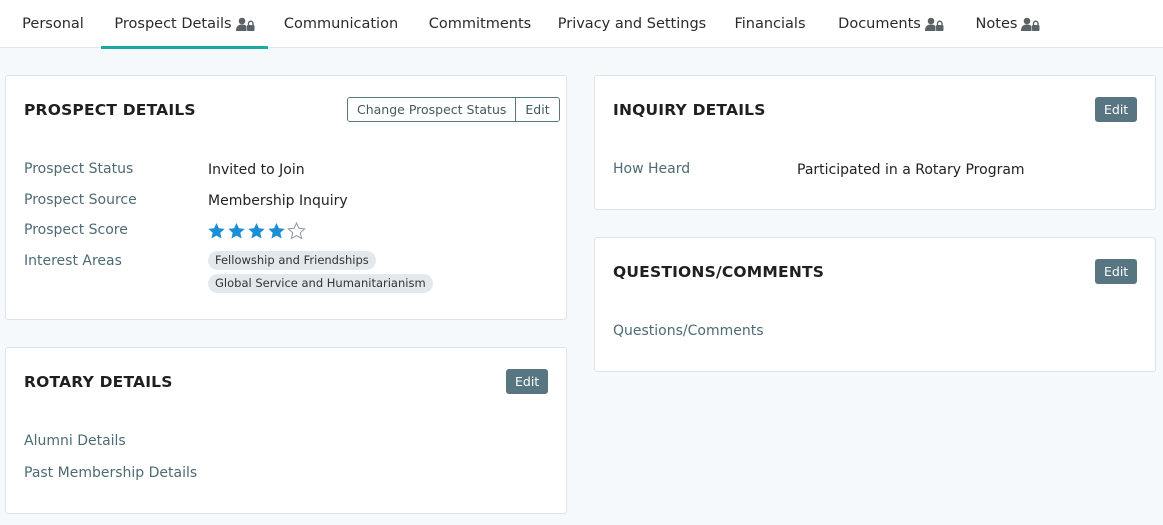  I want to click on tab-label: Financials, so click(770, 24).